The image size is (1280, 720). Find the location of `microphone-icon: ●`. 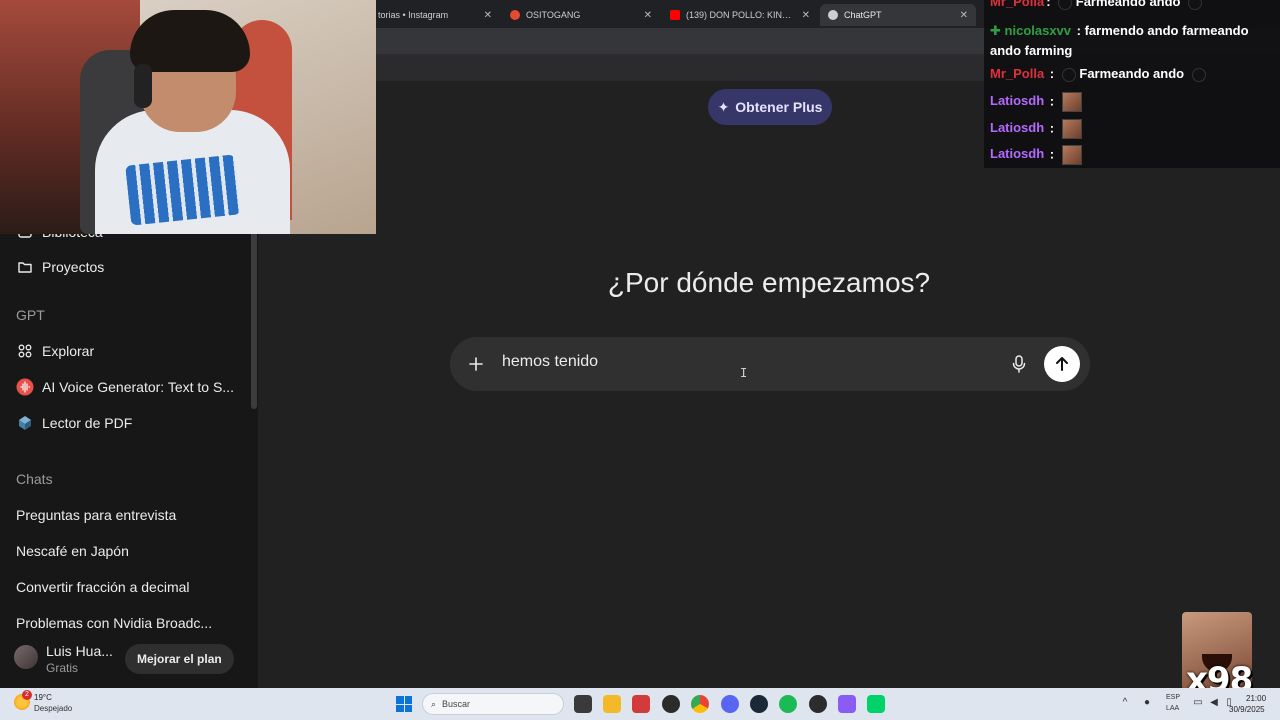

microphone-icon: ● is located at coordinates (1147, 703).